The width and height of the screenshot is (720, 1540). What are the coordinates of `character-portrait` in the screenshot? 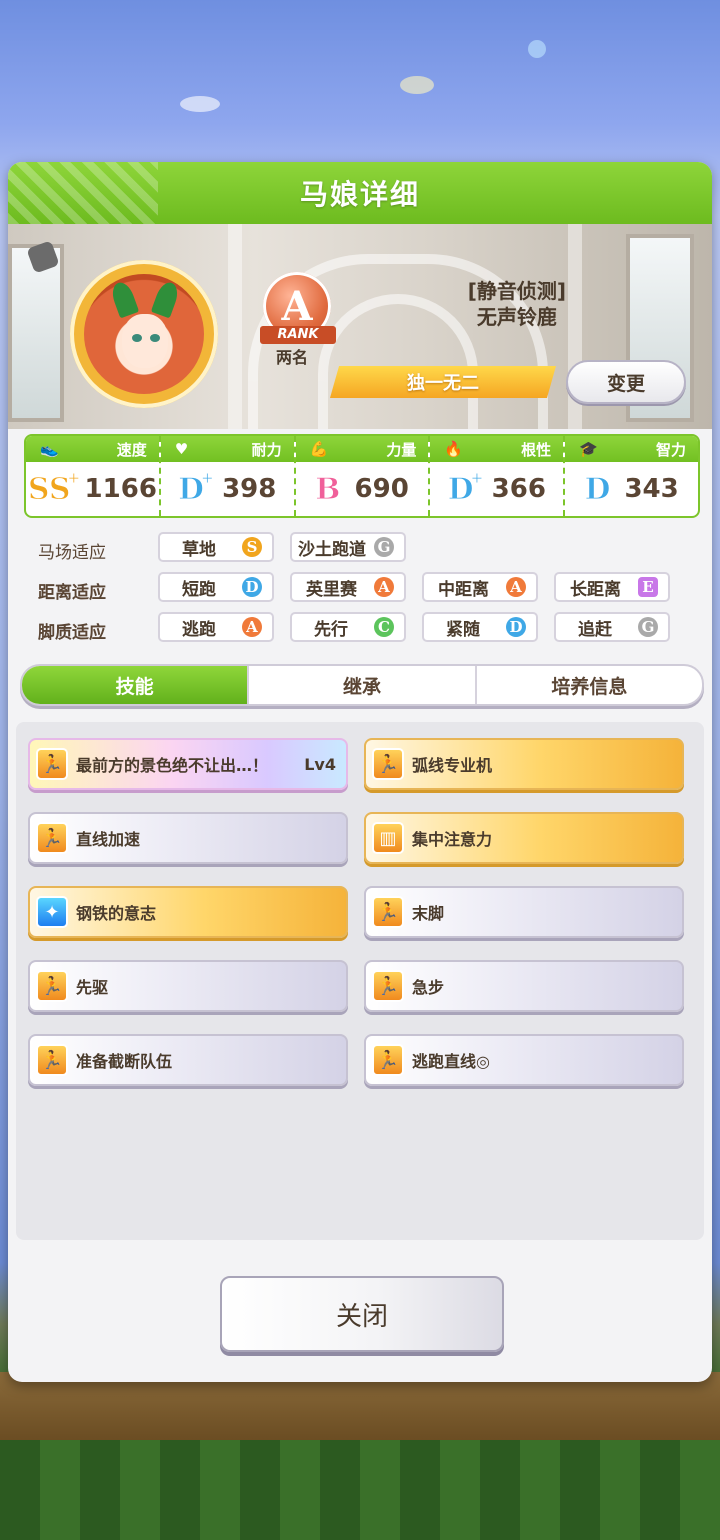 It's located at (144, 334).